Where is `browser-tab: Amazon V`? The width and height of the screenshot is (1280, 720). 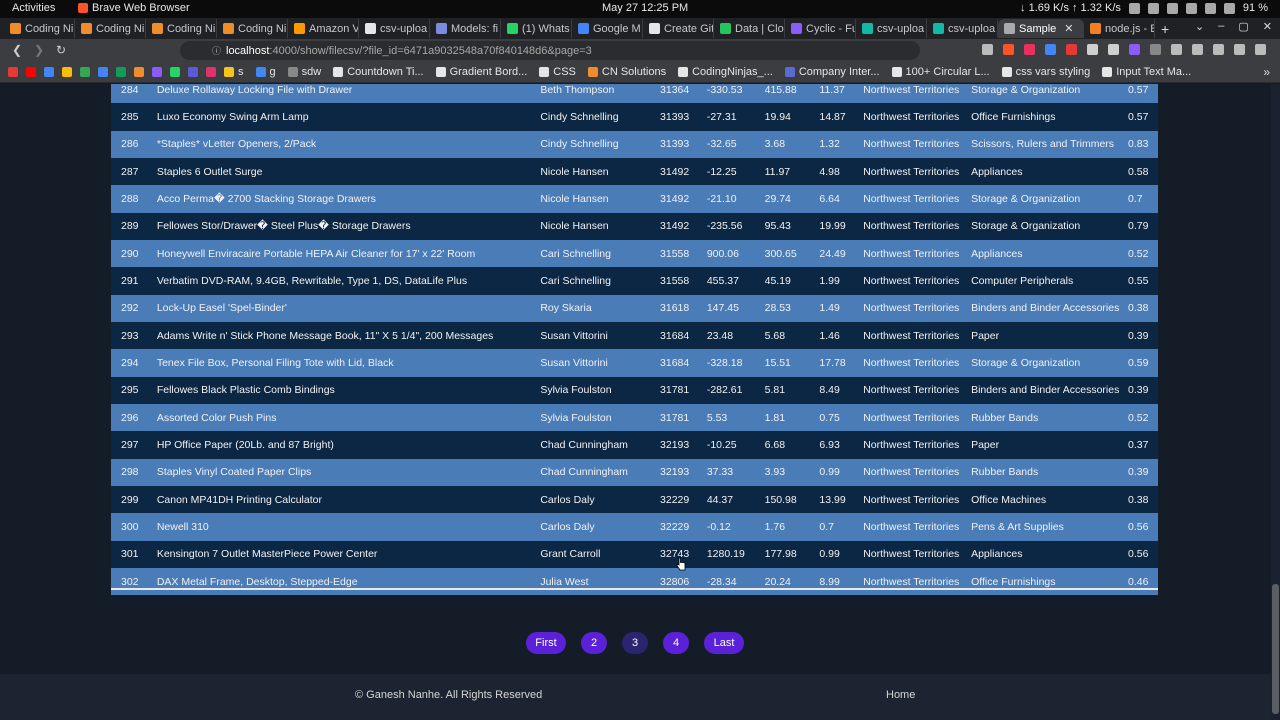
browser-tab: Amazon V is located at coordinates (323, 28).